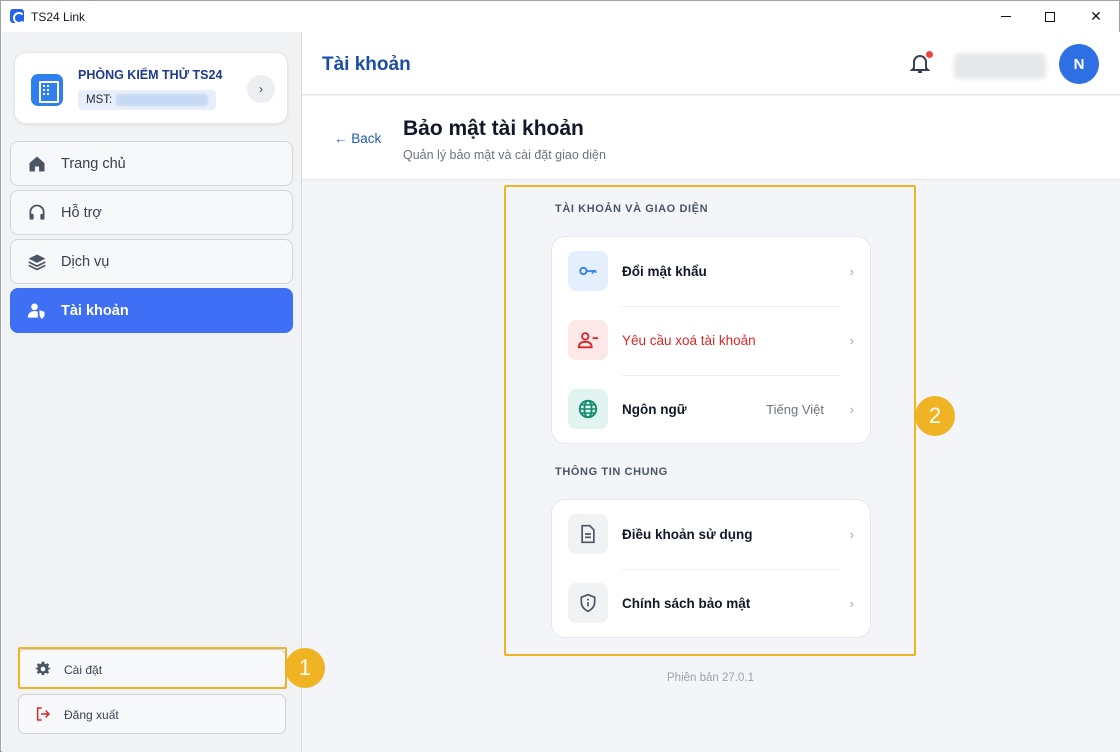 This screenshot has width=1120, height=752. What do you see at coordinates (37, 164) in the screenshot?
I see `home-icon` at bounding box center [37, 164].